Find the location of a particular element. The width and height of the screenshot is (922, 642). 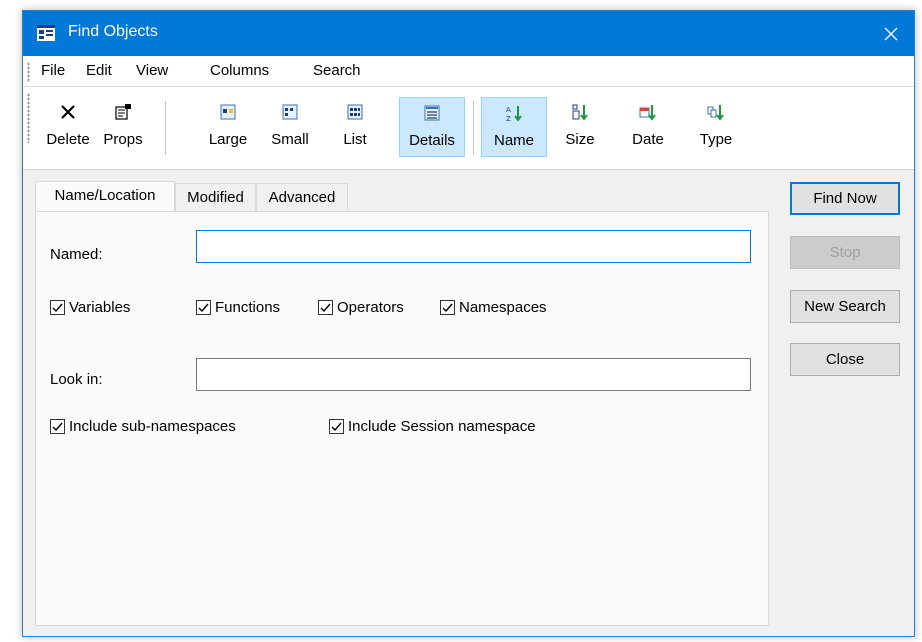

svg-text: Z is located at coordinates (508, 118).